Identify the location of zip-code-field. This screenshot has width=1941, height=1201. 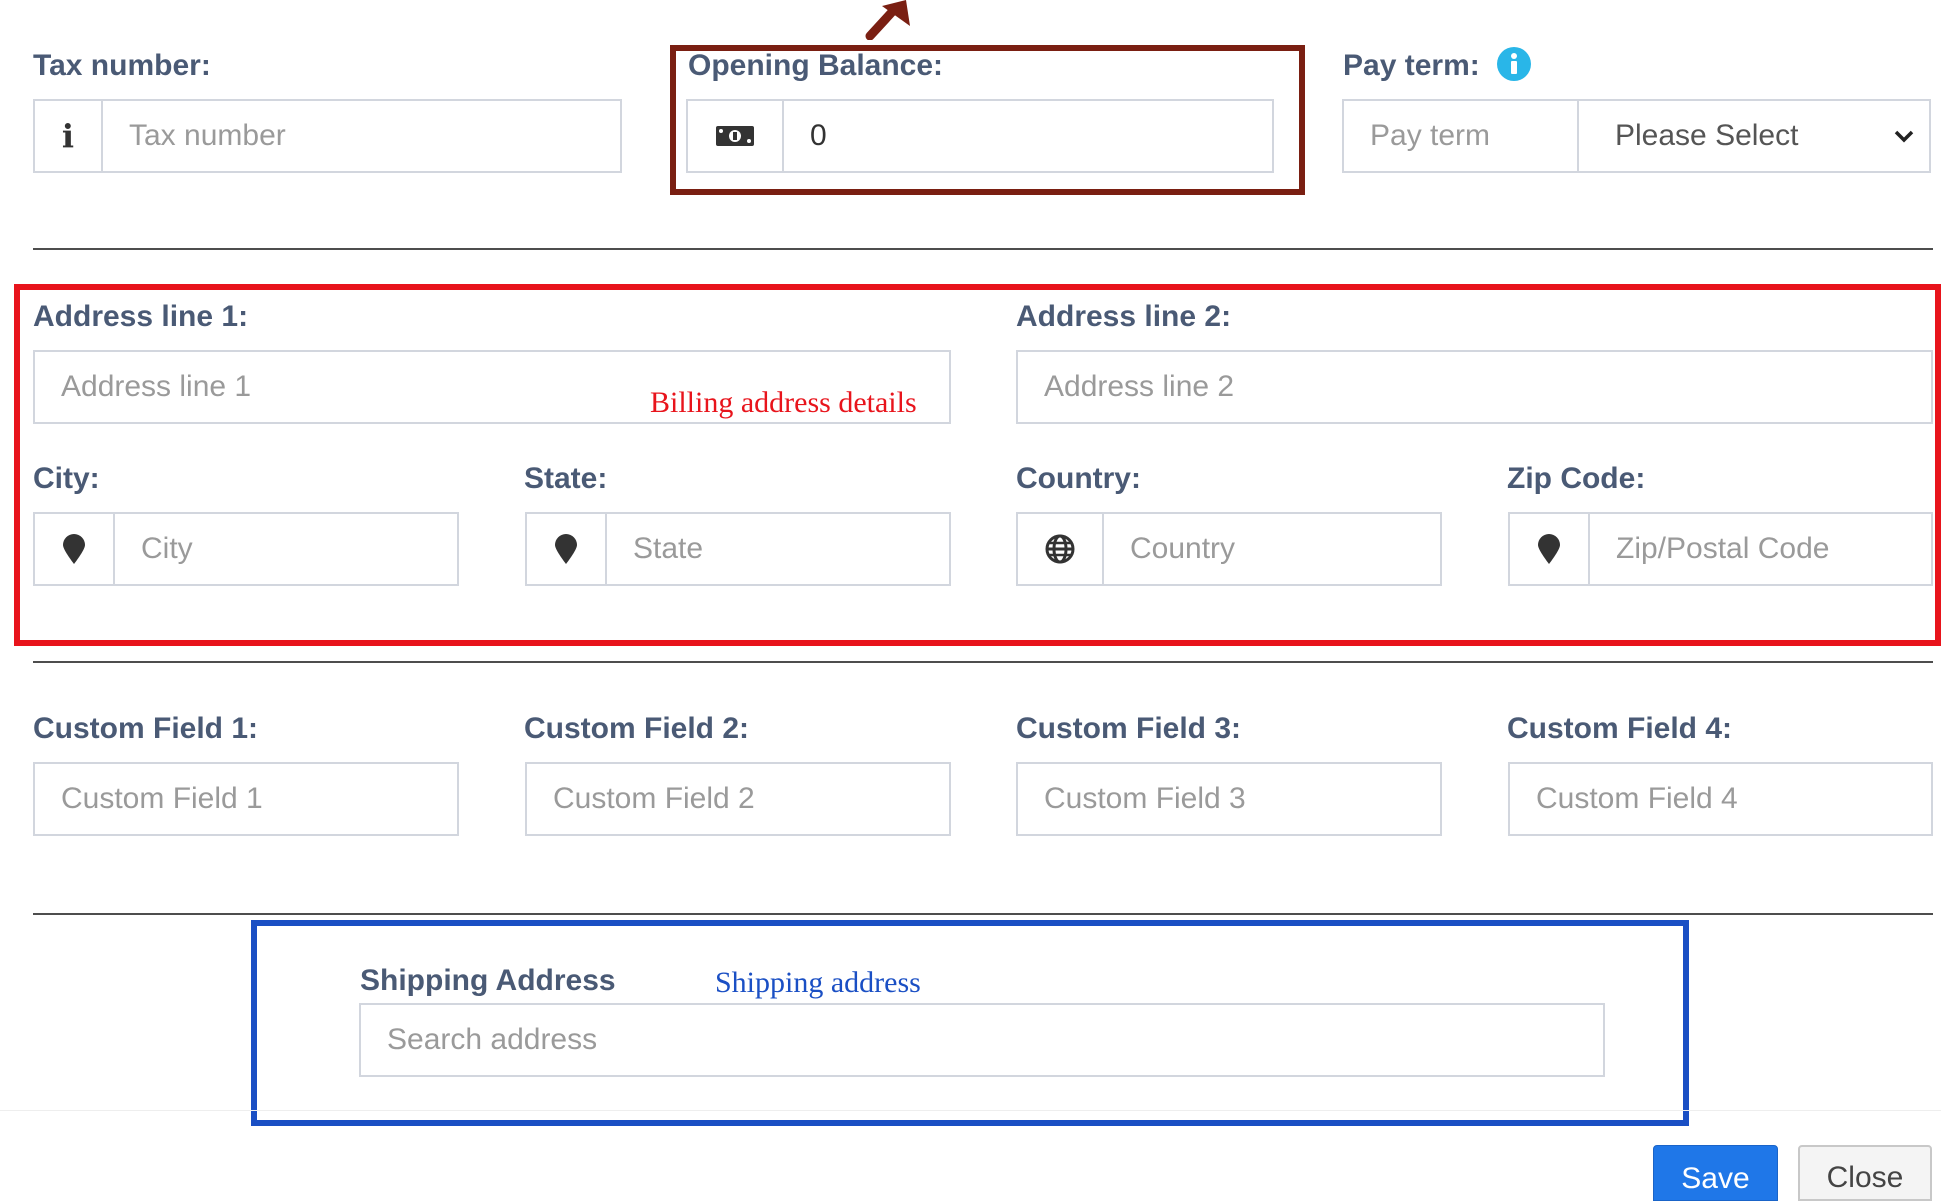
(1720, 549).